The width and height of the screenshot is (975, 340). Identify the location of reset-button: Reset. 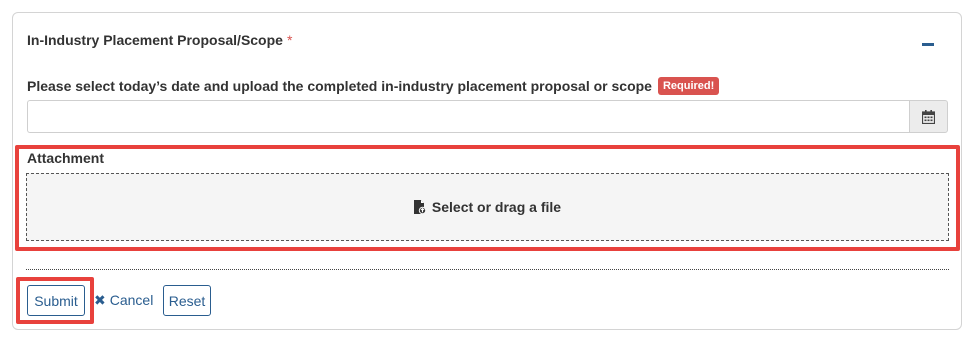
(187, 300).